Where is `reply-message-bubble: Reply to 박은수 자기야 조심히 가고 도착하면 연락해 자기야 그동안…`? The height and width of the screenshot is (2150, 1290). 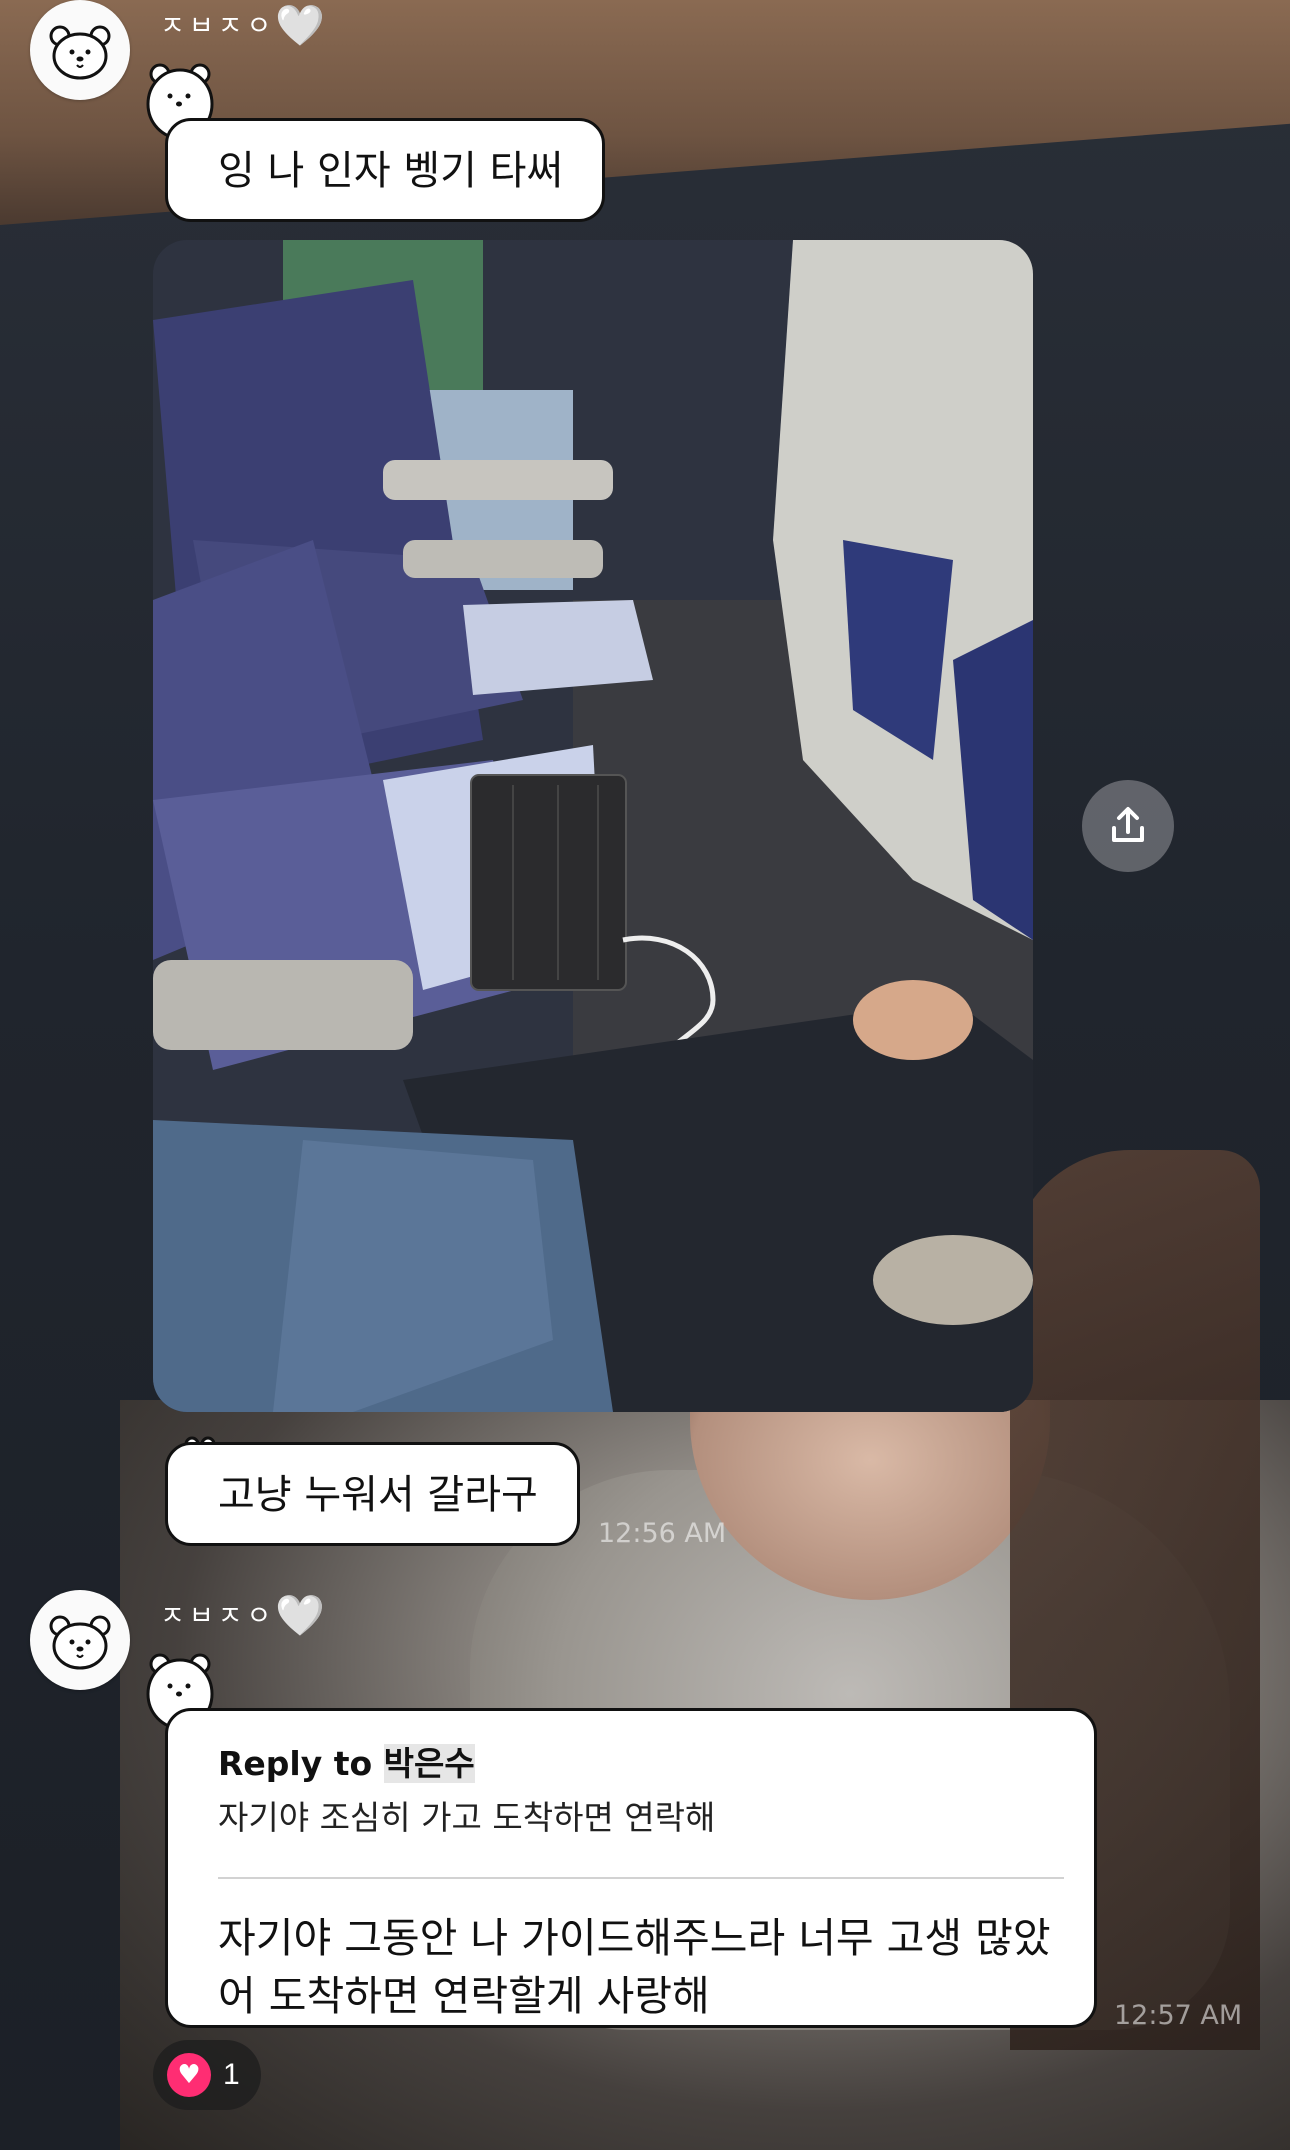 reply-message-bubble: Reply to 박은수 자기야 조심히 가고 도착하면 연락해 자기야 그동안… is located at coordinates (631, 1868).